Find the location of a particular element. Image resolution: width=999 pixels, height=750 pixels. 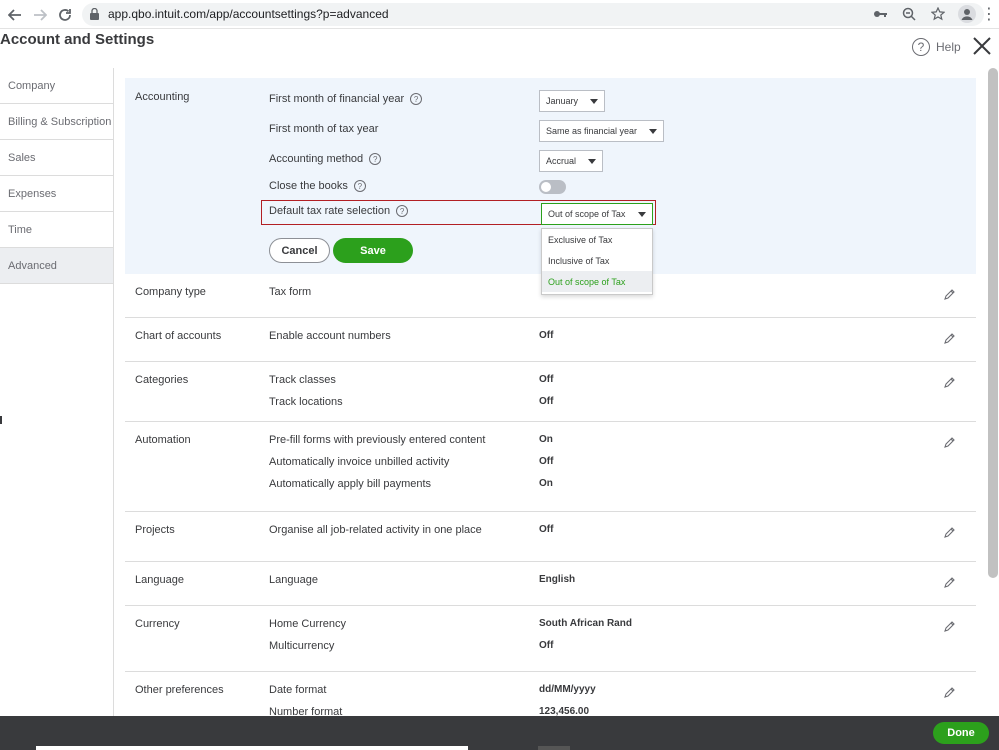

projects-title: Projects is located at coordinates (155, 530).